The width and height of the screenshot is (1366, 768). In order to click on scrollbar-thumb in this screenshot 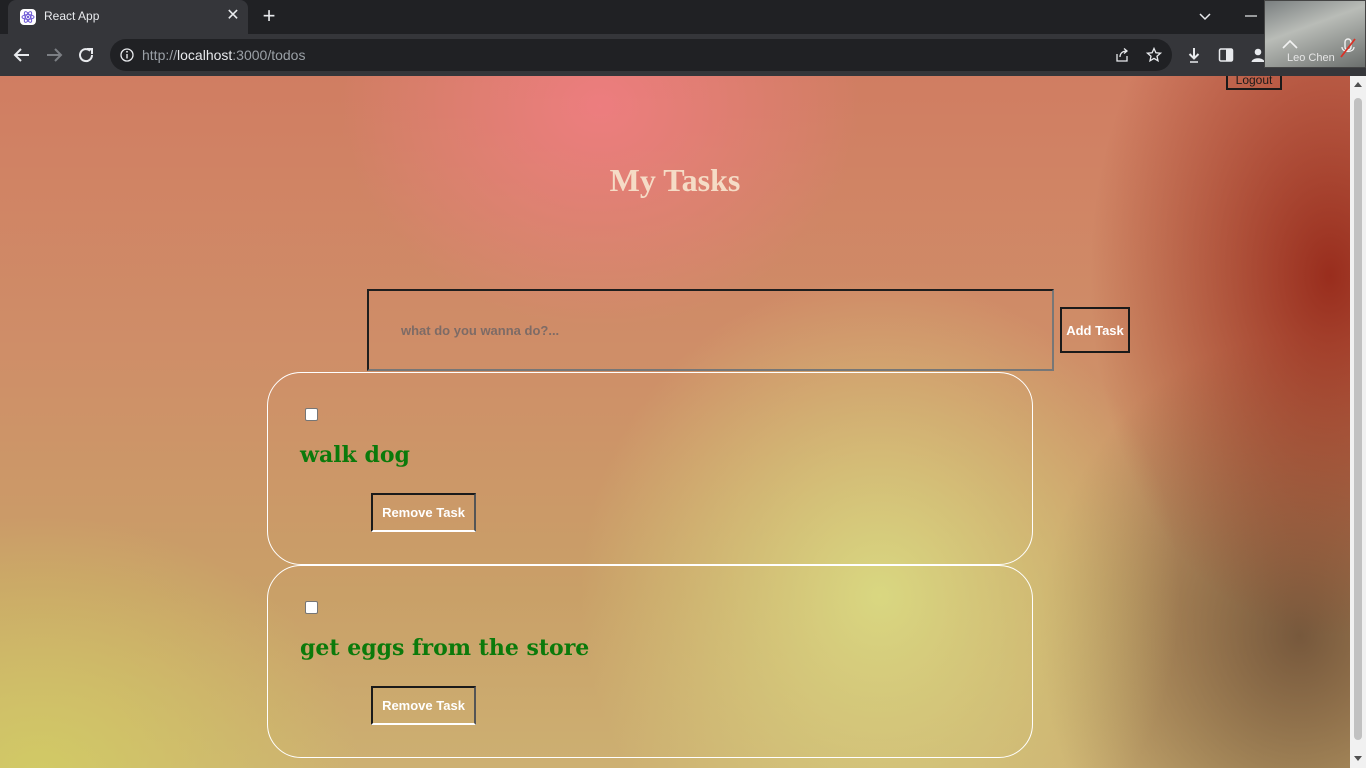, I will do `click(1358, 419)`.